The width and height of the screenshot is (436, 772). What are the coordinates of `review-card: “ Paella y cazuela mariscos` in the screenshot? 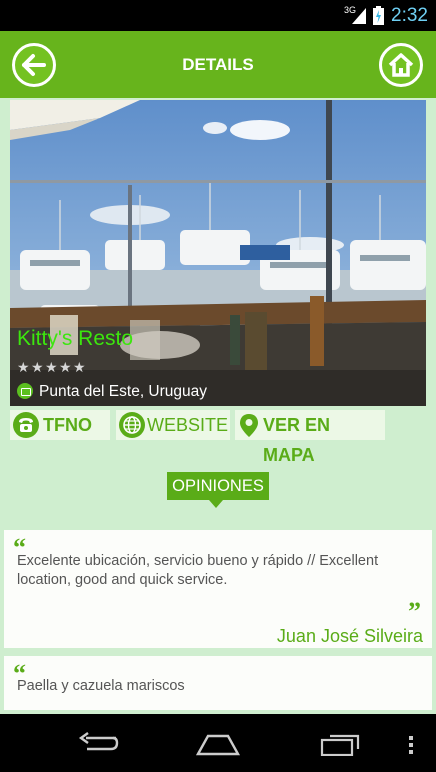 It's located at (218, 683).